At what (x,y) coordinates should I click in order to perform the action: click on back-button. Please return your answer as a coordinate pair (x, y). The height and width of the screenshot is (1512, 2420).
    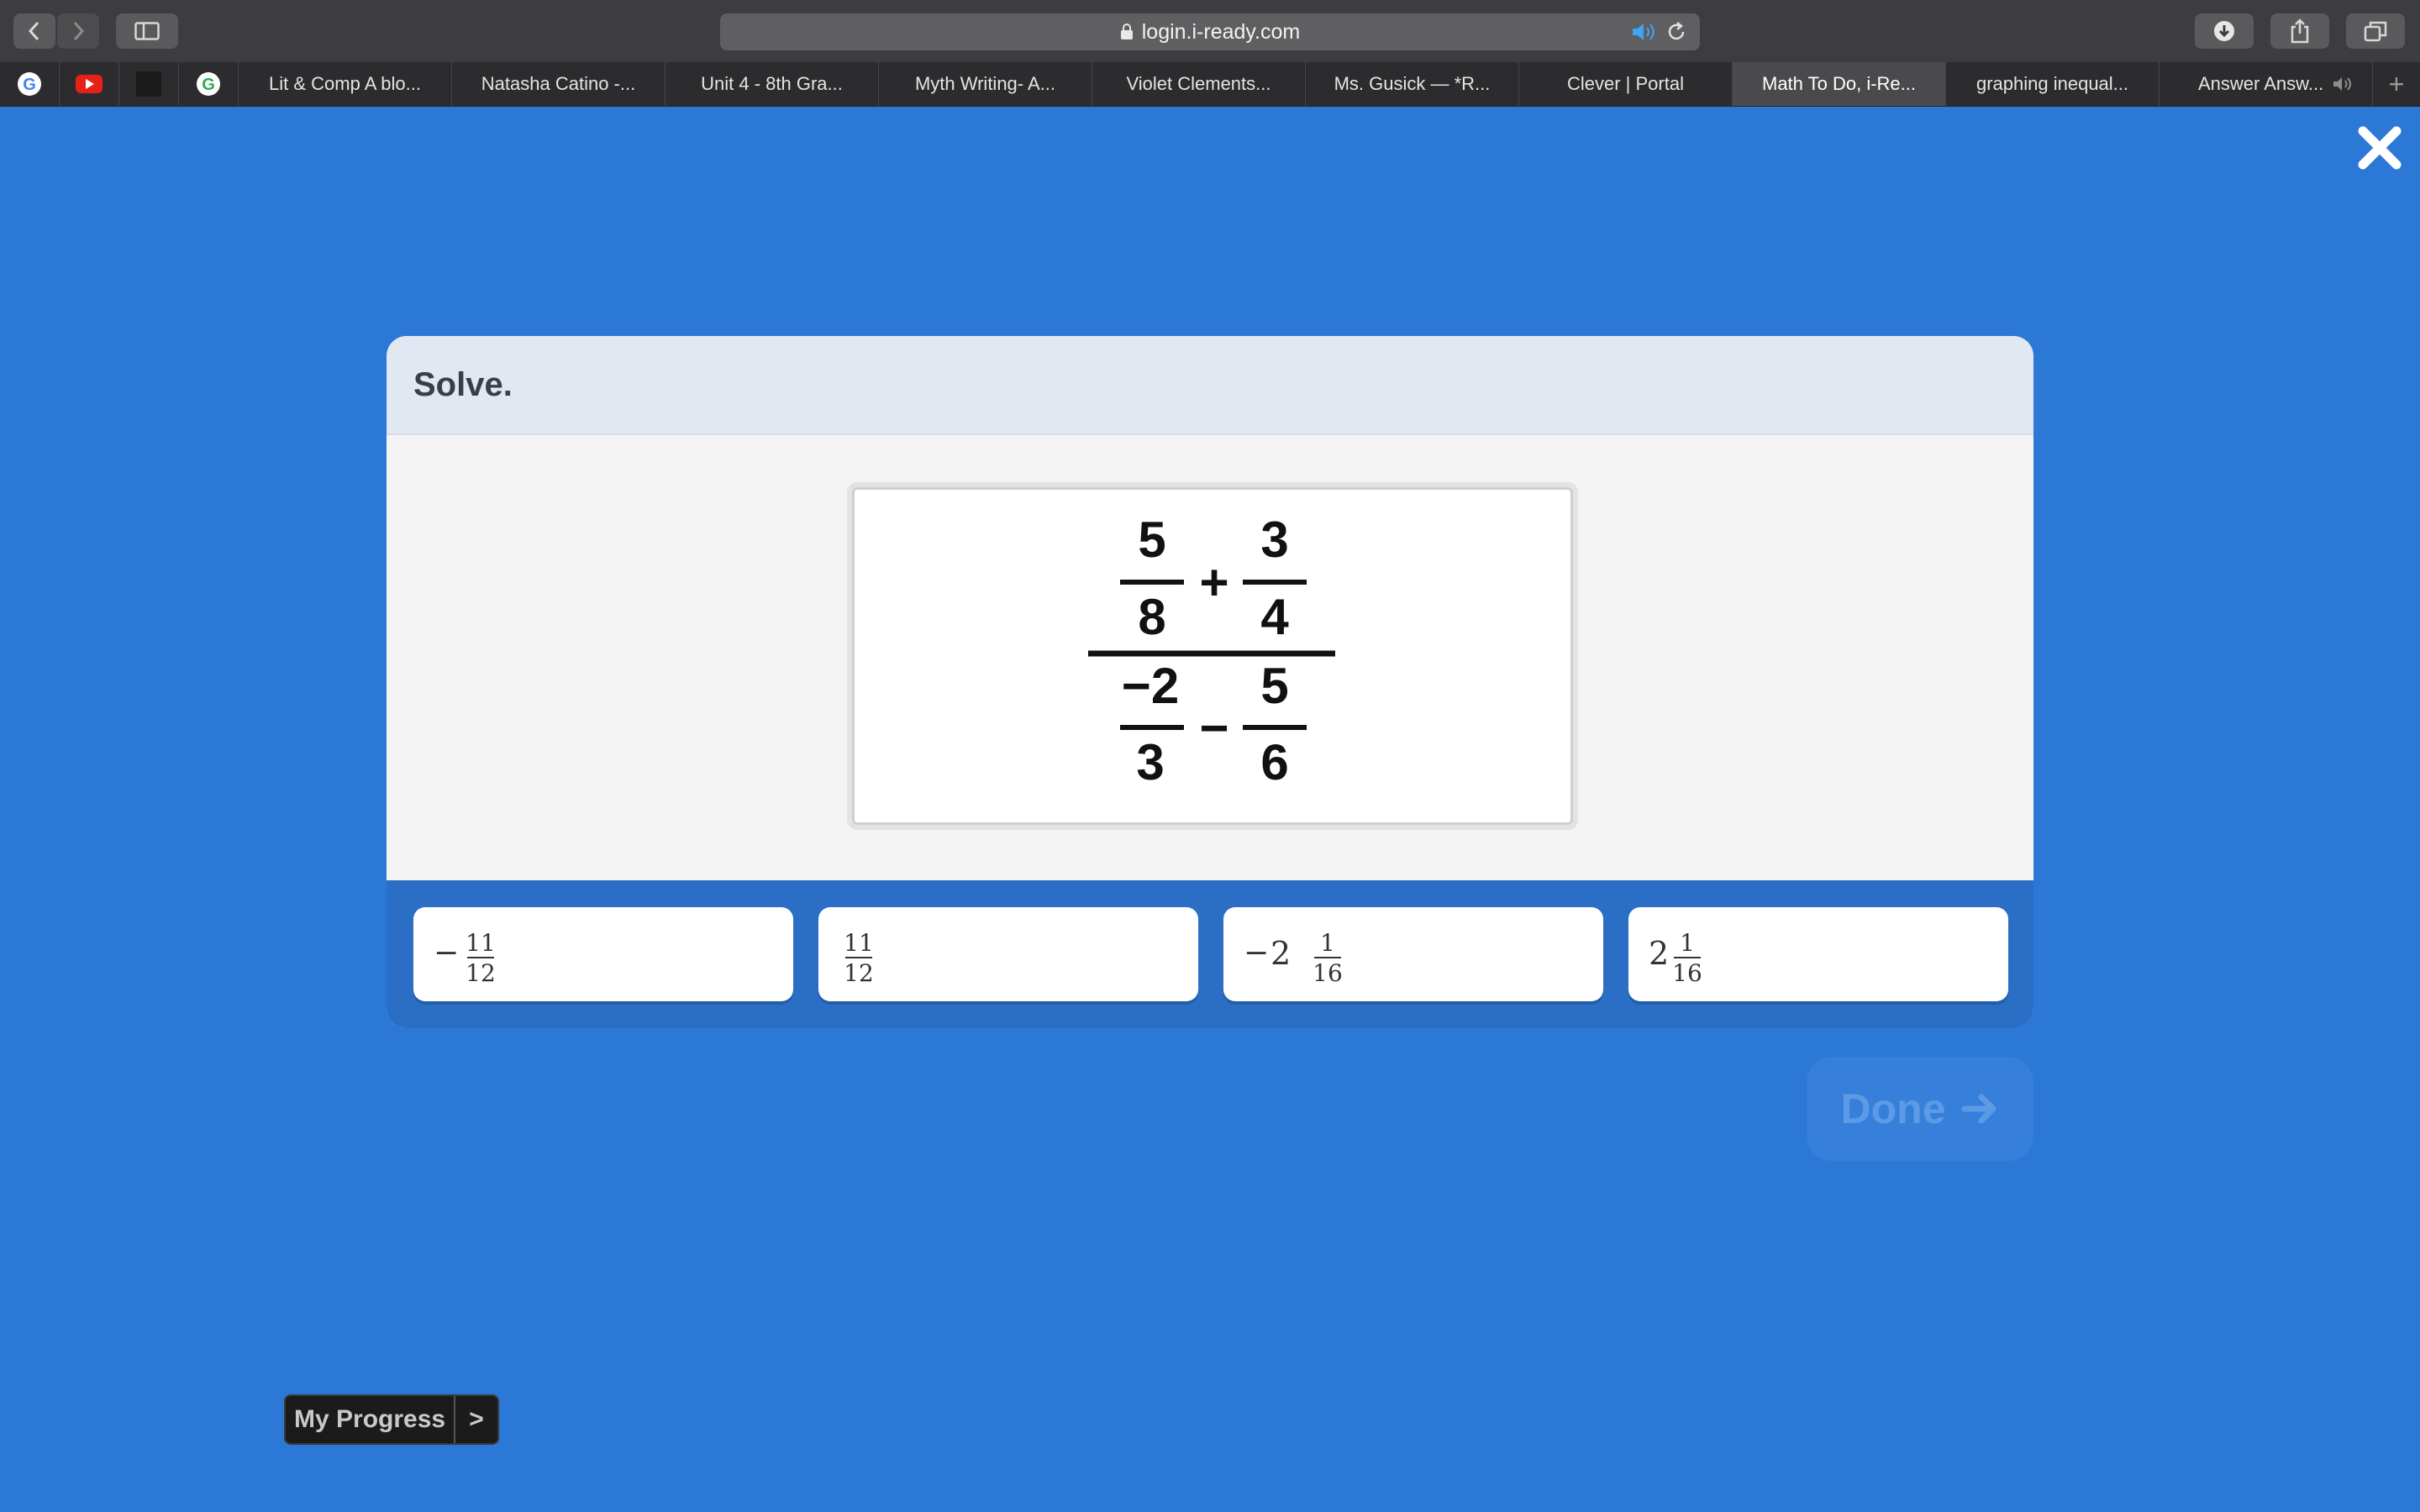
    Looking at the image, I should click on (34, 31).